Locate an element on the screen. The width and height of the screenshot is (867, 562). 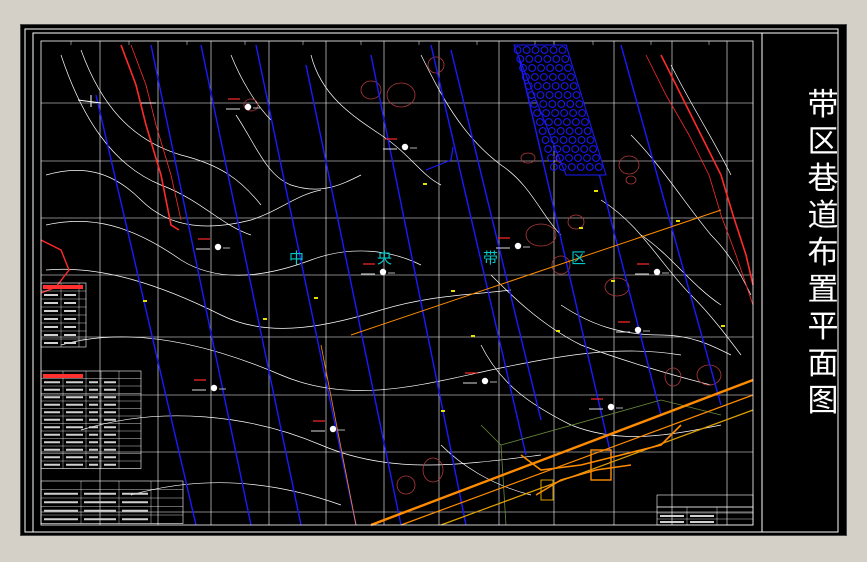
signature-table-cell-mark is located at coordinates (672, 522).